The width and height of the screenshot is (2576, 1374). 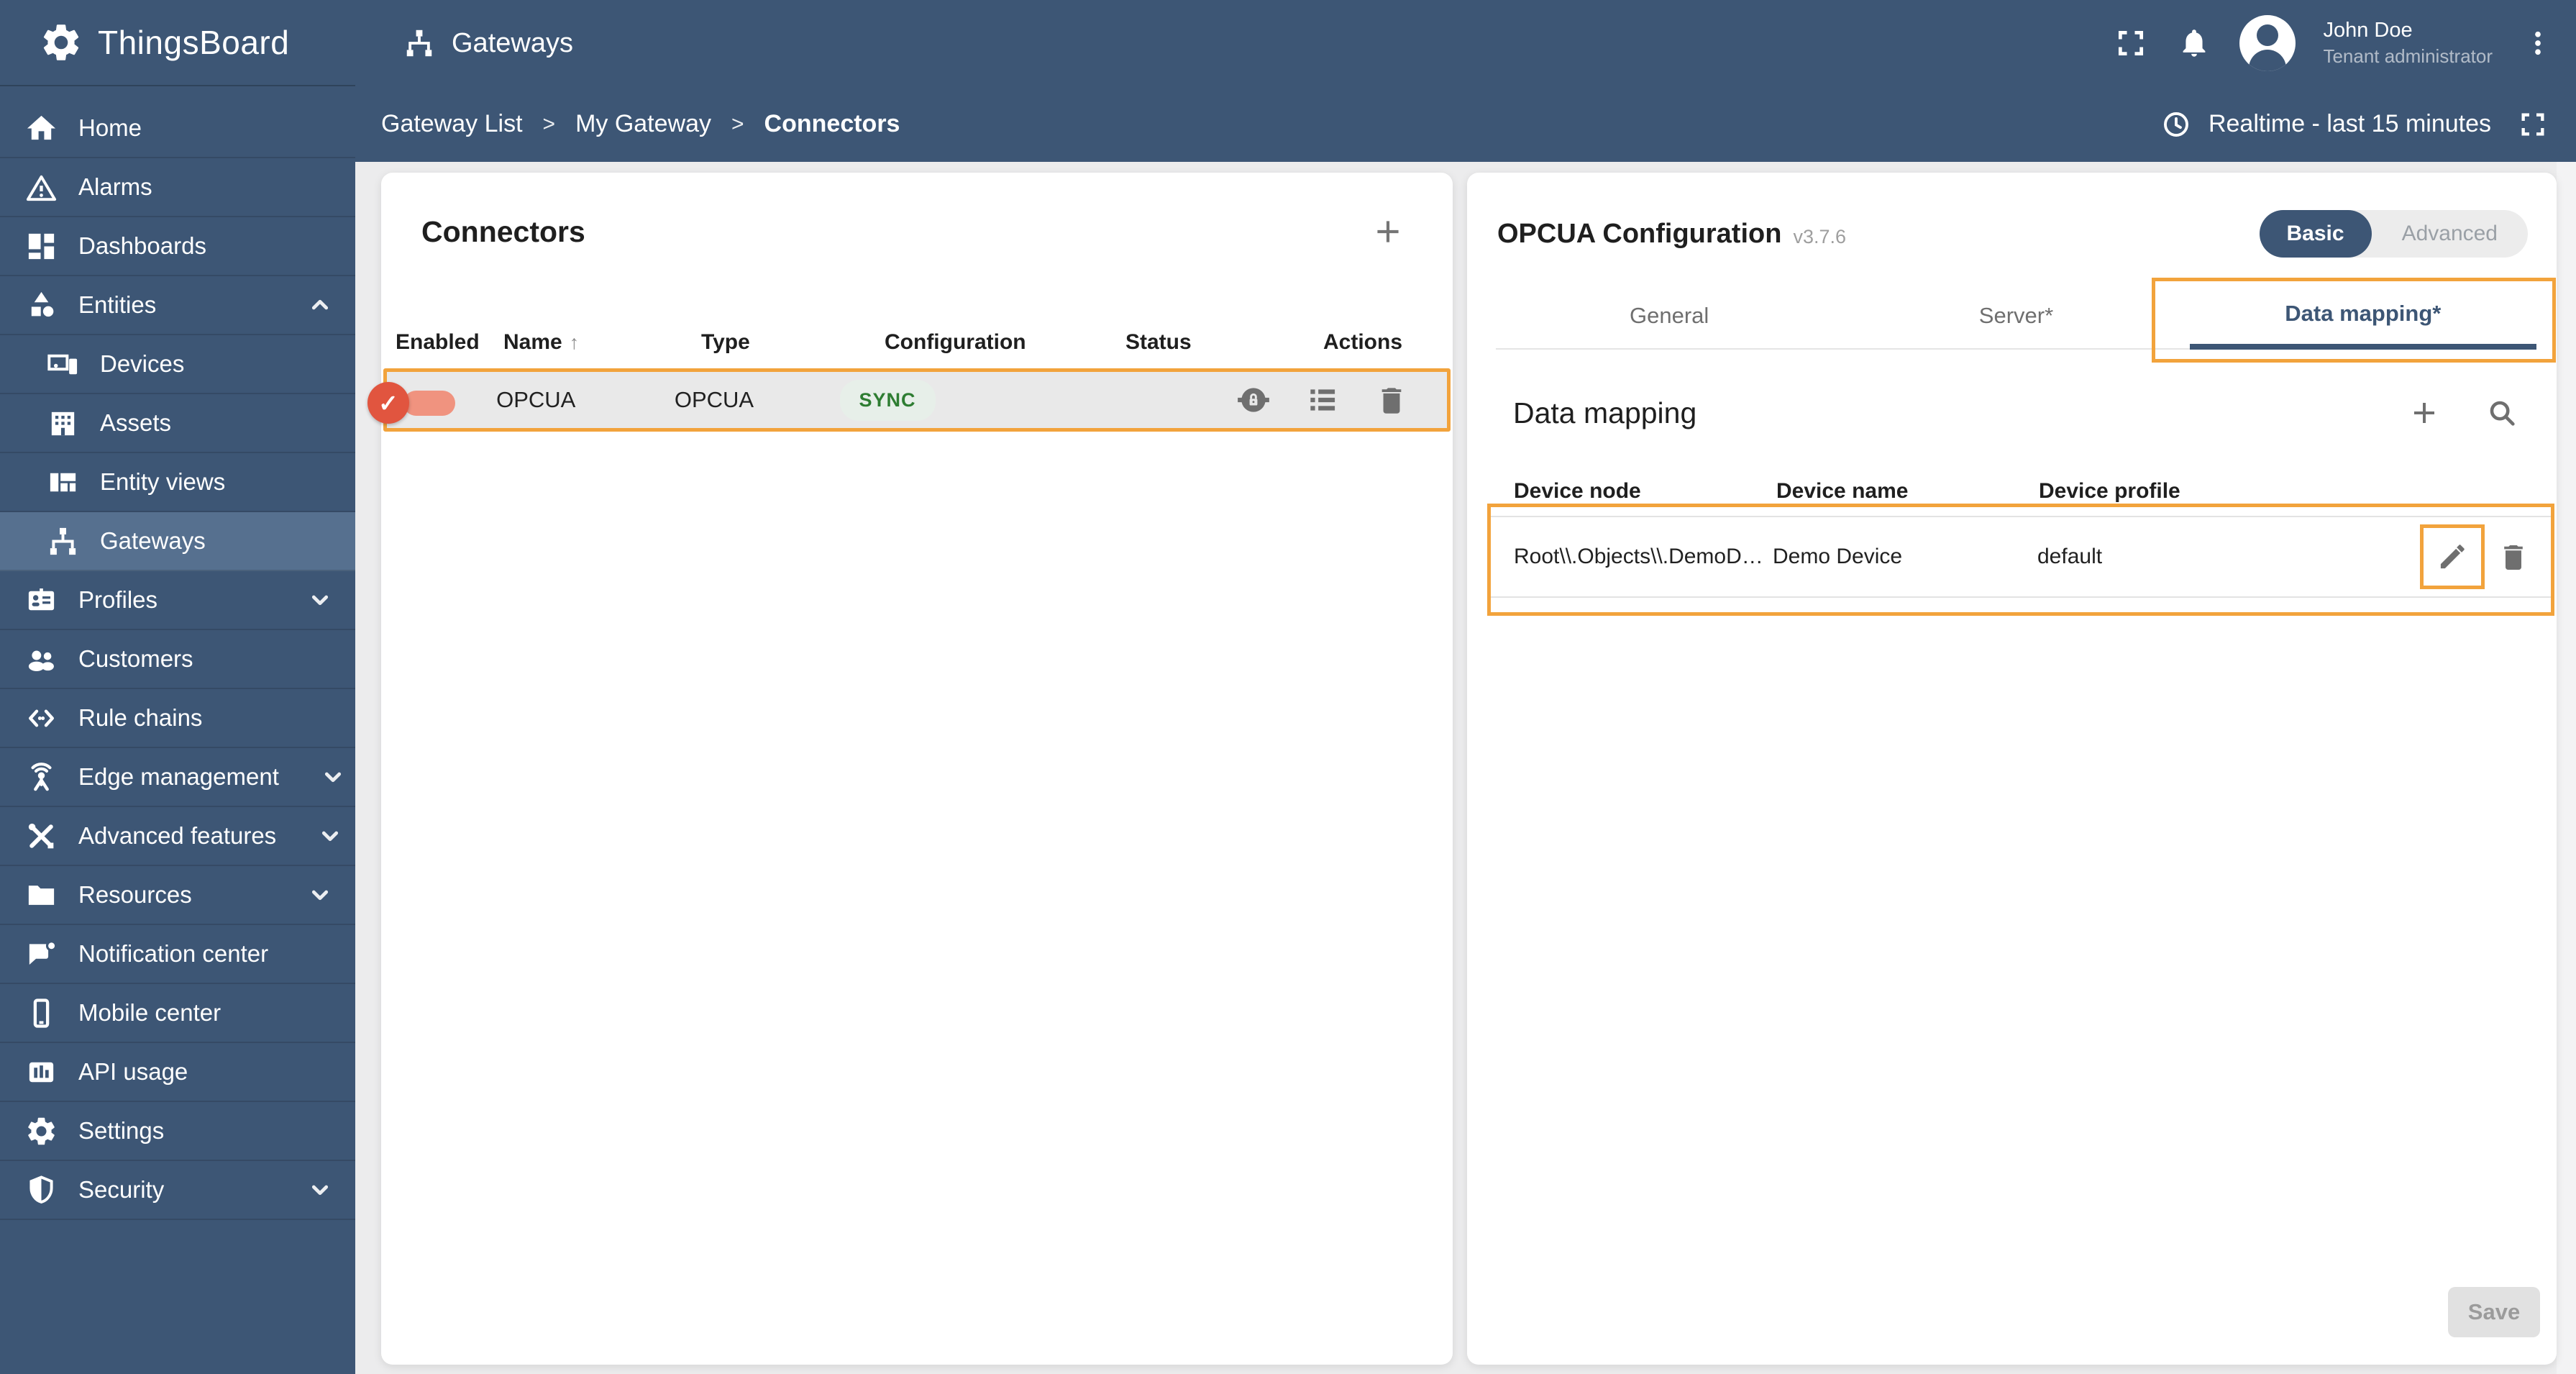 What do you see at coordinates (2494, 1312) in the screenshot?
I see `save-button: Save` at bounding box center [2494, 1312].